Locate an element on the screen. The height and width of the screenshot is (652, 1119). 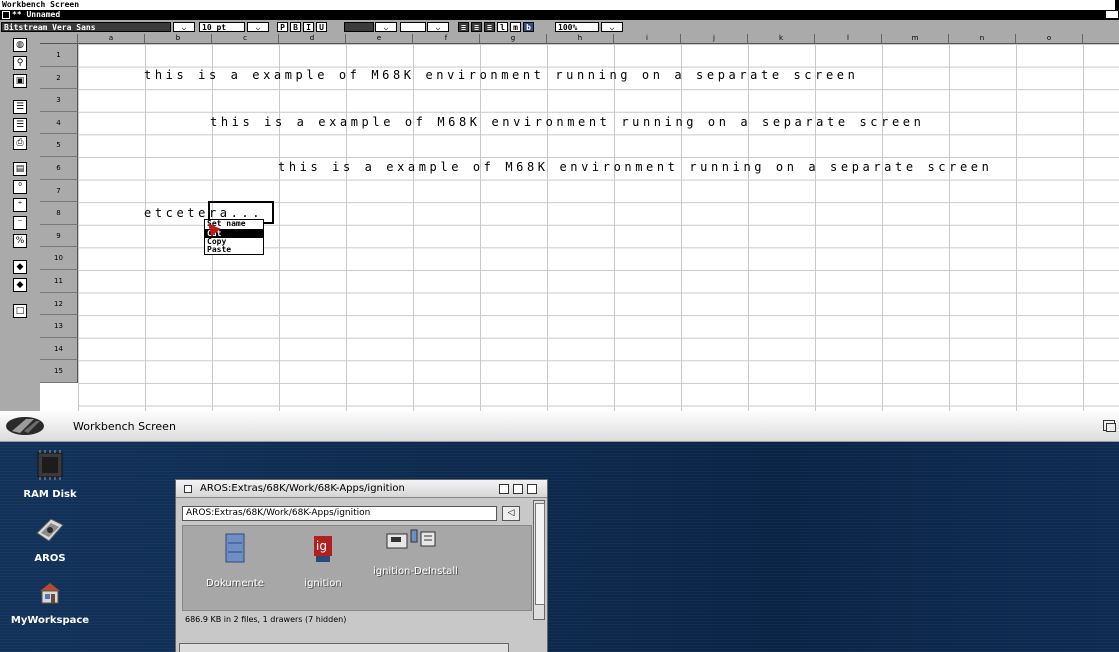
window-title-bar: ** Unnamed is located at coordinates (559, 15).